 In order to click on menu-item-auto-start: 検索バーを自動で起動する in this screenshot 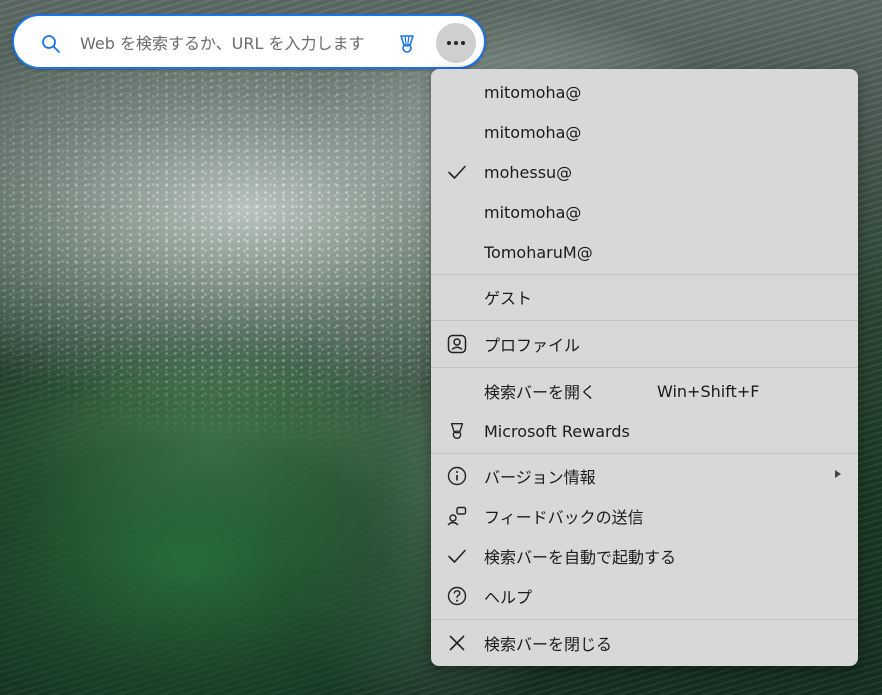, I will do `click(644, 556)`.